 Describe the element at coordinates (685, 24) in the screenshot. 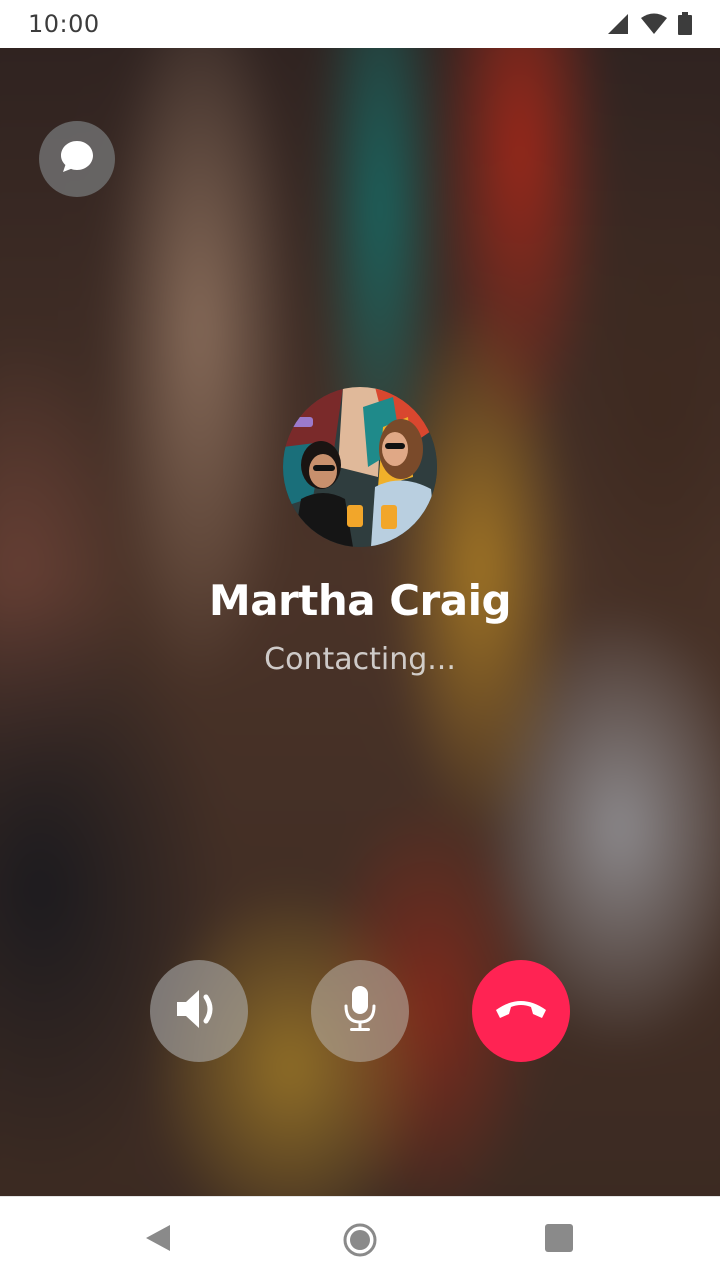

I see `battery-icon` at that location.